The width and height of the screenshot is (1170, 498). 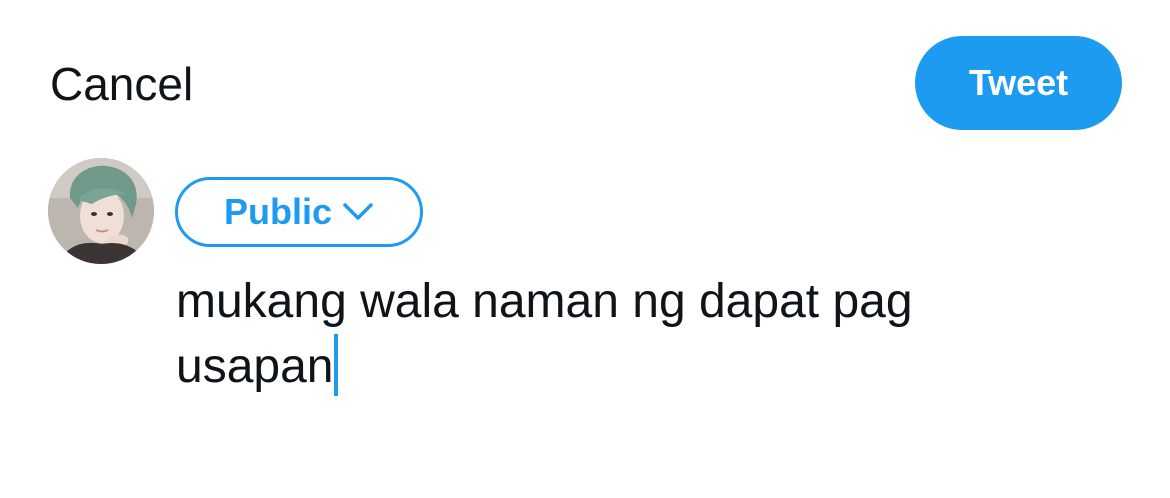 I want to click on tweet-button: Tweet, so click(x=1018, y=83).